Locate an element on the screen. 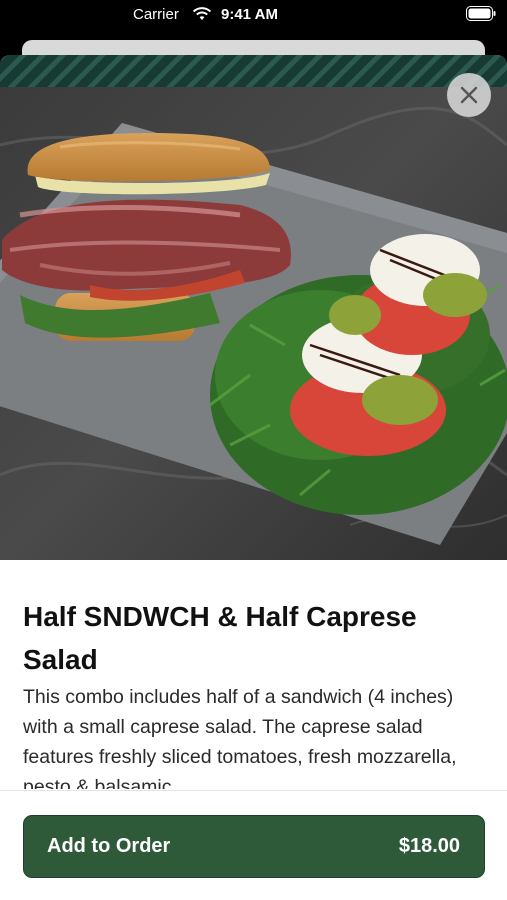  status-bar: Carrier 9:41 AM is located at coordinates (253, 15).